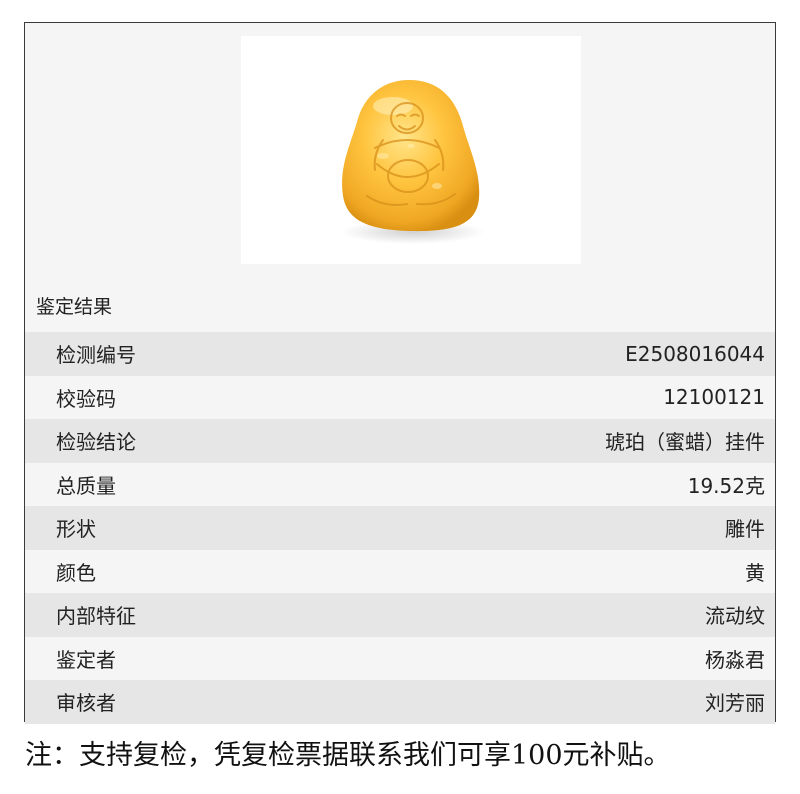  Describe the element at coordinates (400, 615) in the screenshot. I see `table-row-internal-features: 内部特征 流动纹` at that location.